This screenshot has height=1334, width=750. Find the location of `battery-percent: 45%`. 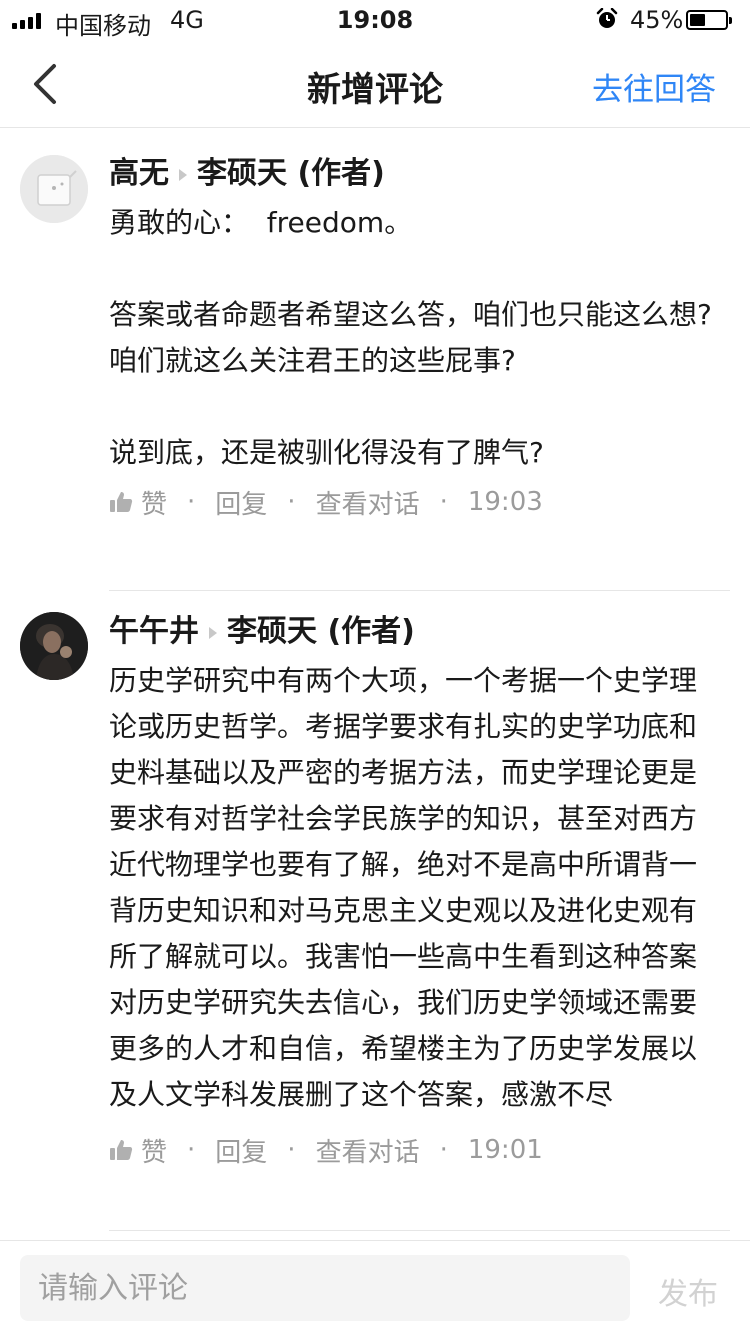

battery-percent: 45% is located at coordinates (657, 20).